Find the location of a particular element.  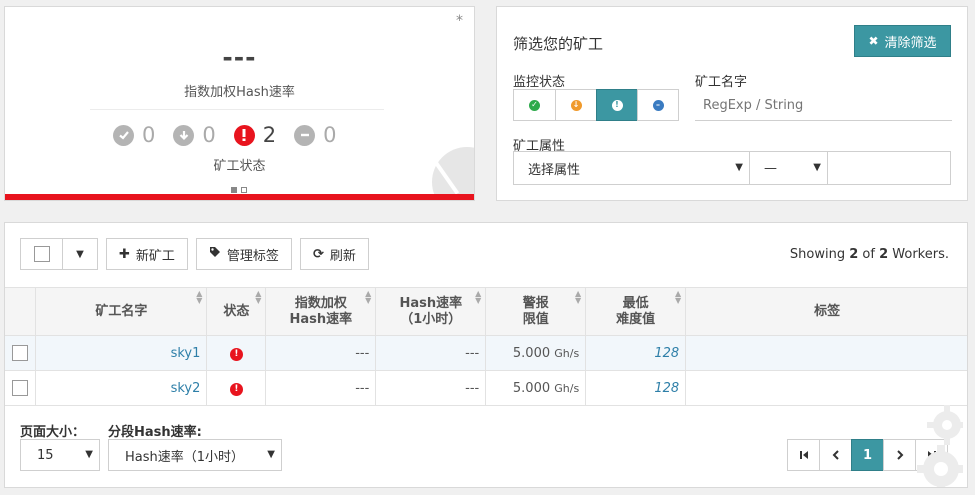

filter-state-error: ! is located at coordinates (617, 105).